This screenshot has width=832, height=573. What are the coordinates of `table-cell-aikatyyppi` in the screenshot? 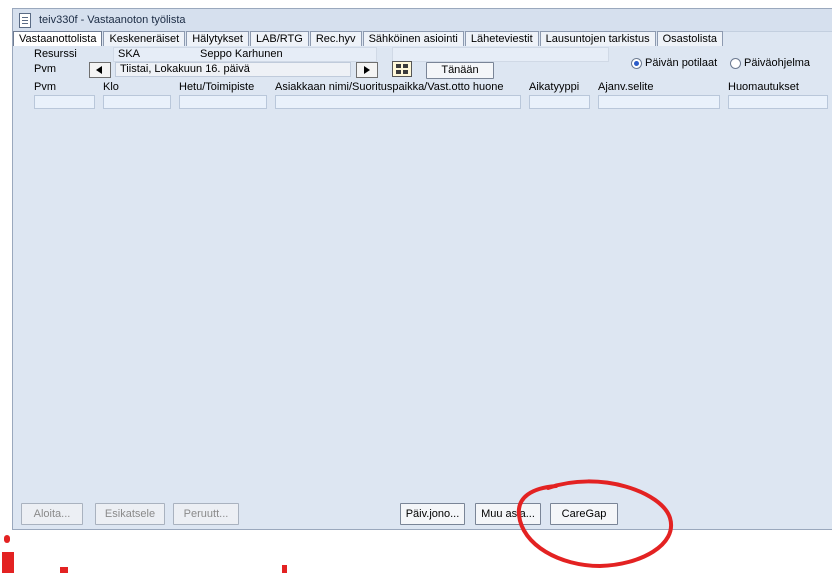 It's located at (559, 102).